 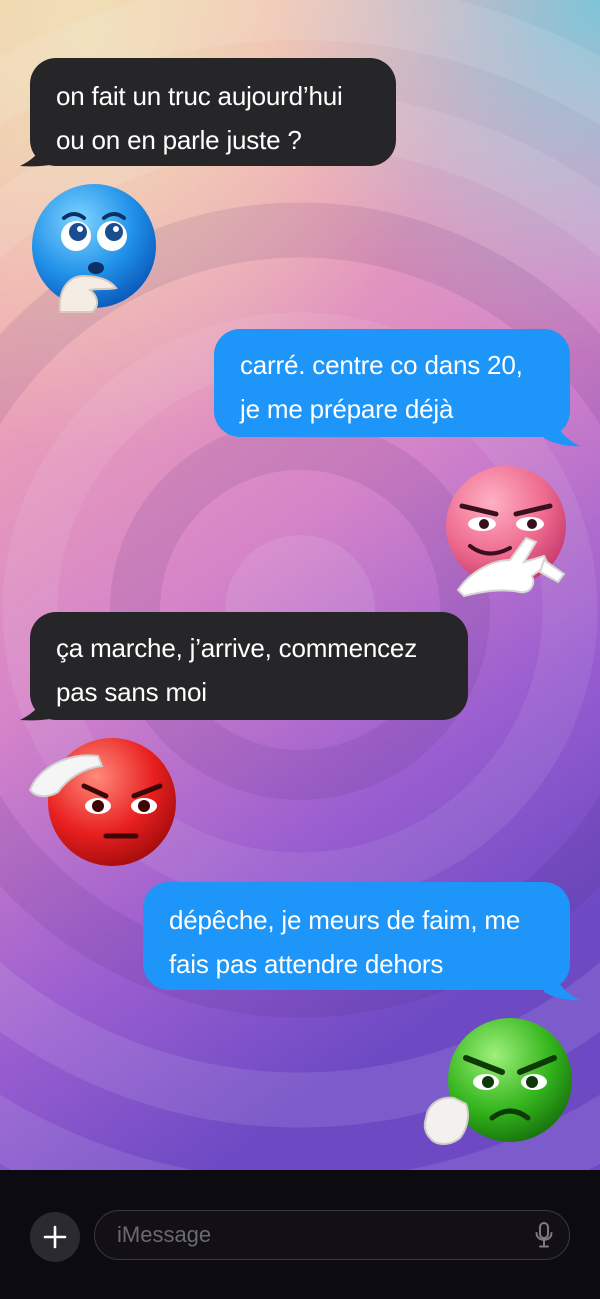 I want to click on message-text-line: on fait un truc aujourd’hui, so click(x=199, y=96).